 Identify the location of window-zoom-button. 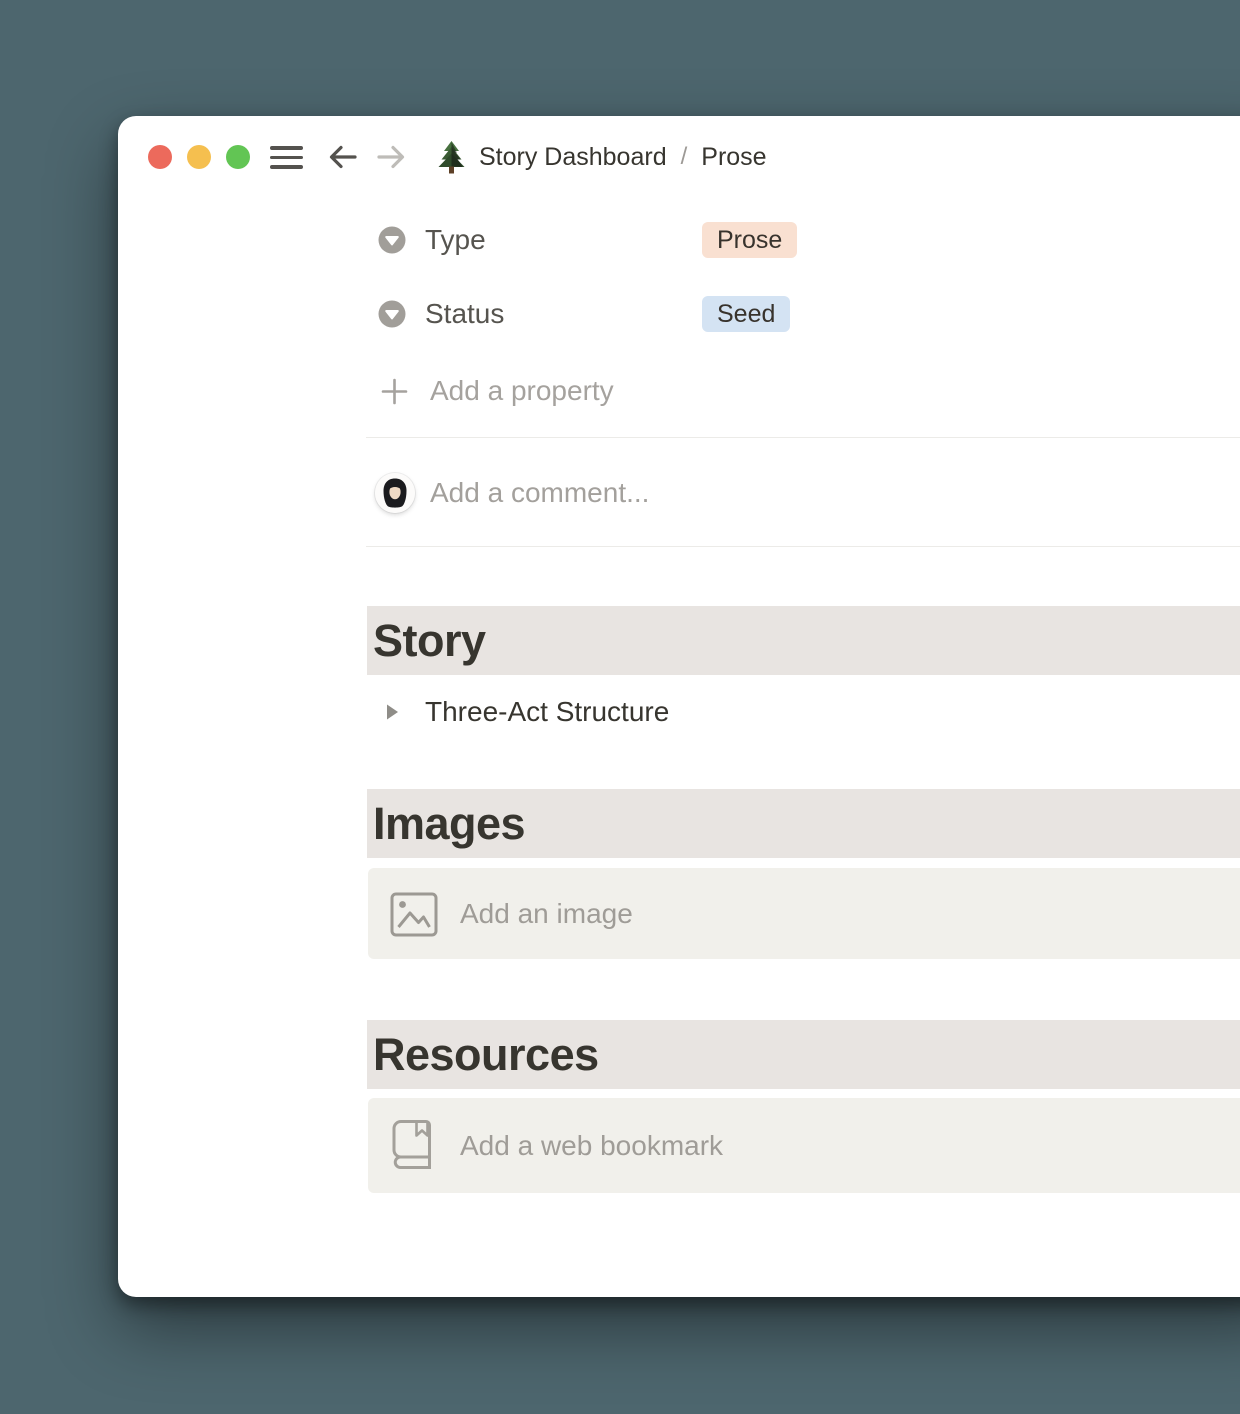
(238, 157).